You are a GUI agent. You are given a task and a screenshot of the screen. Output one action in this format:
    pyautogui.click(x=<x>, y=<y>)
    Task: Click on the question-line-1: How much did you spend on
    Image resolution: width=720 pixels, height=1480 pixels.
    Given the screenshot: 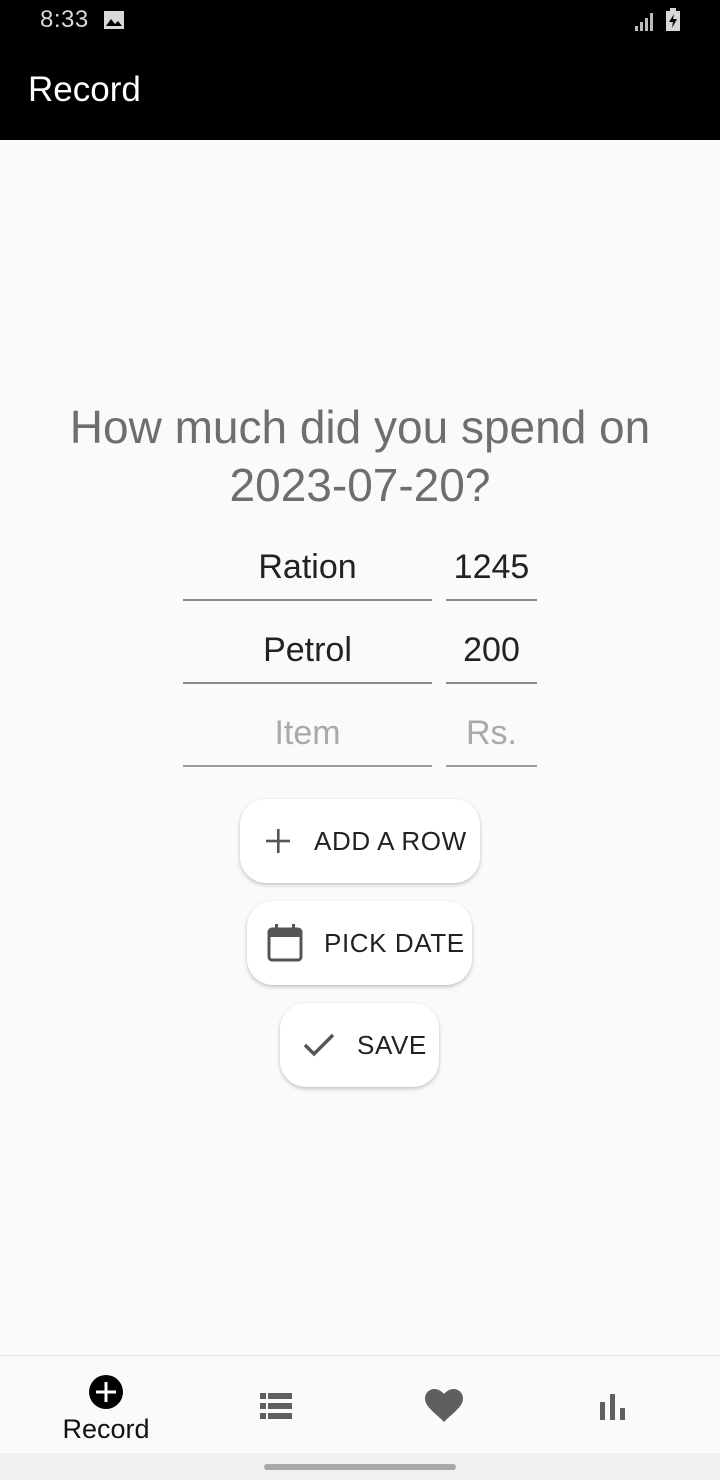 What is the action you would take?
    pyautogui.click(x=360, y=427)
    